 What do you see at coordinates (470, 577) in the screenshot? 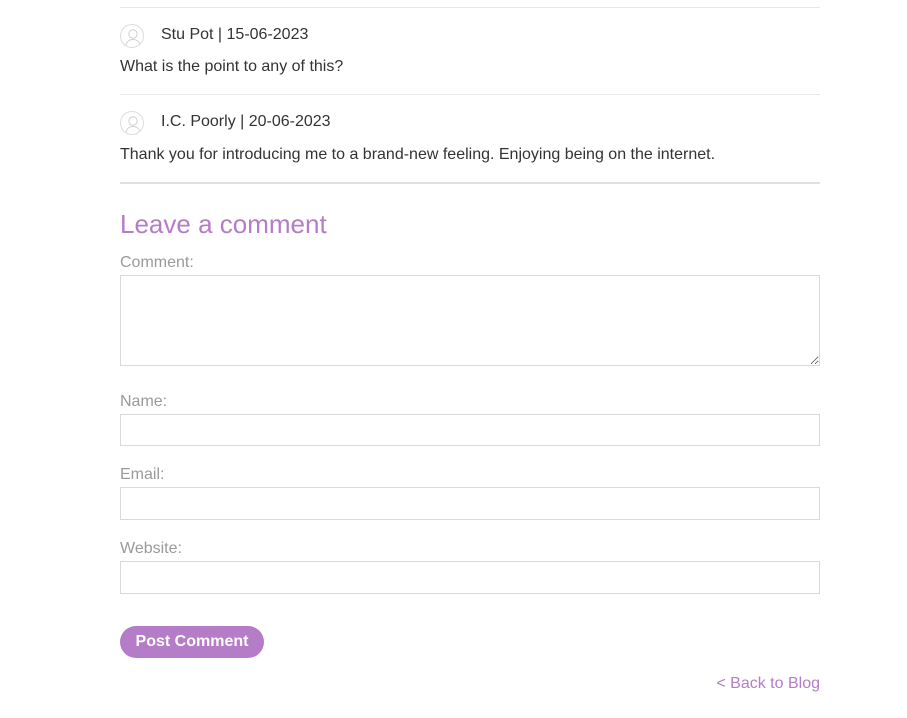
I see `website-input` at bounding box center [470, 577].